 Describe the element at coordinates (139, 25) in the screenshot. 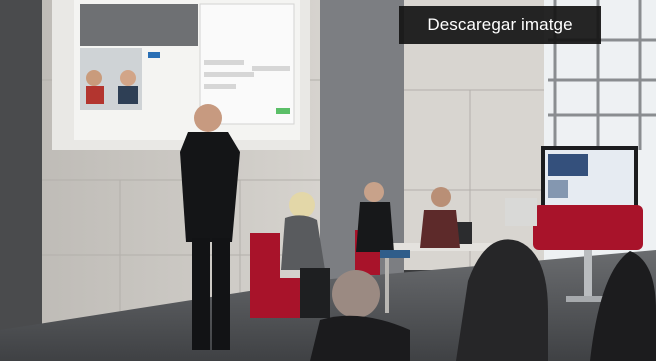

I see `projected-header` at that location.